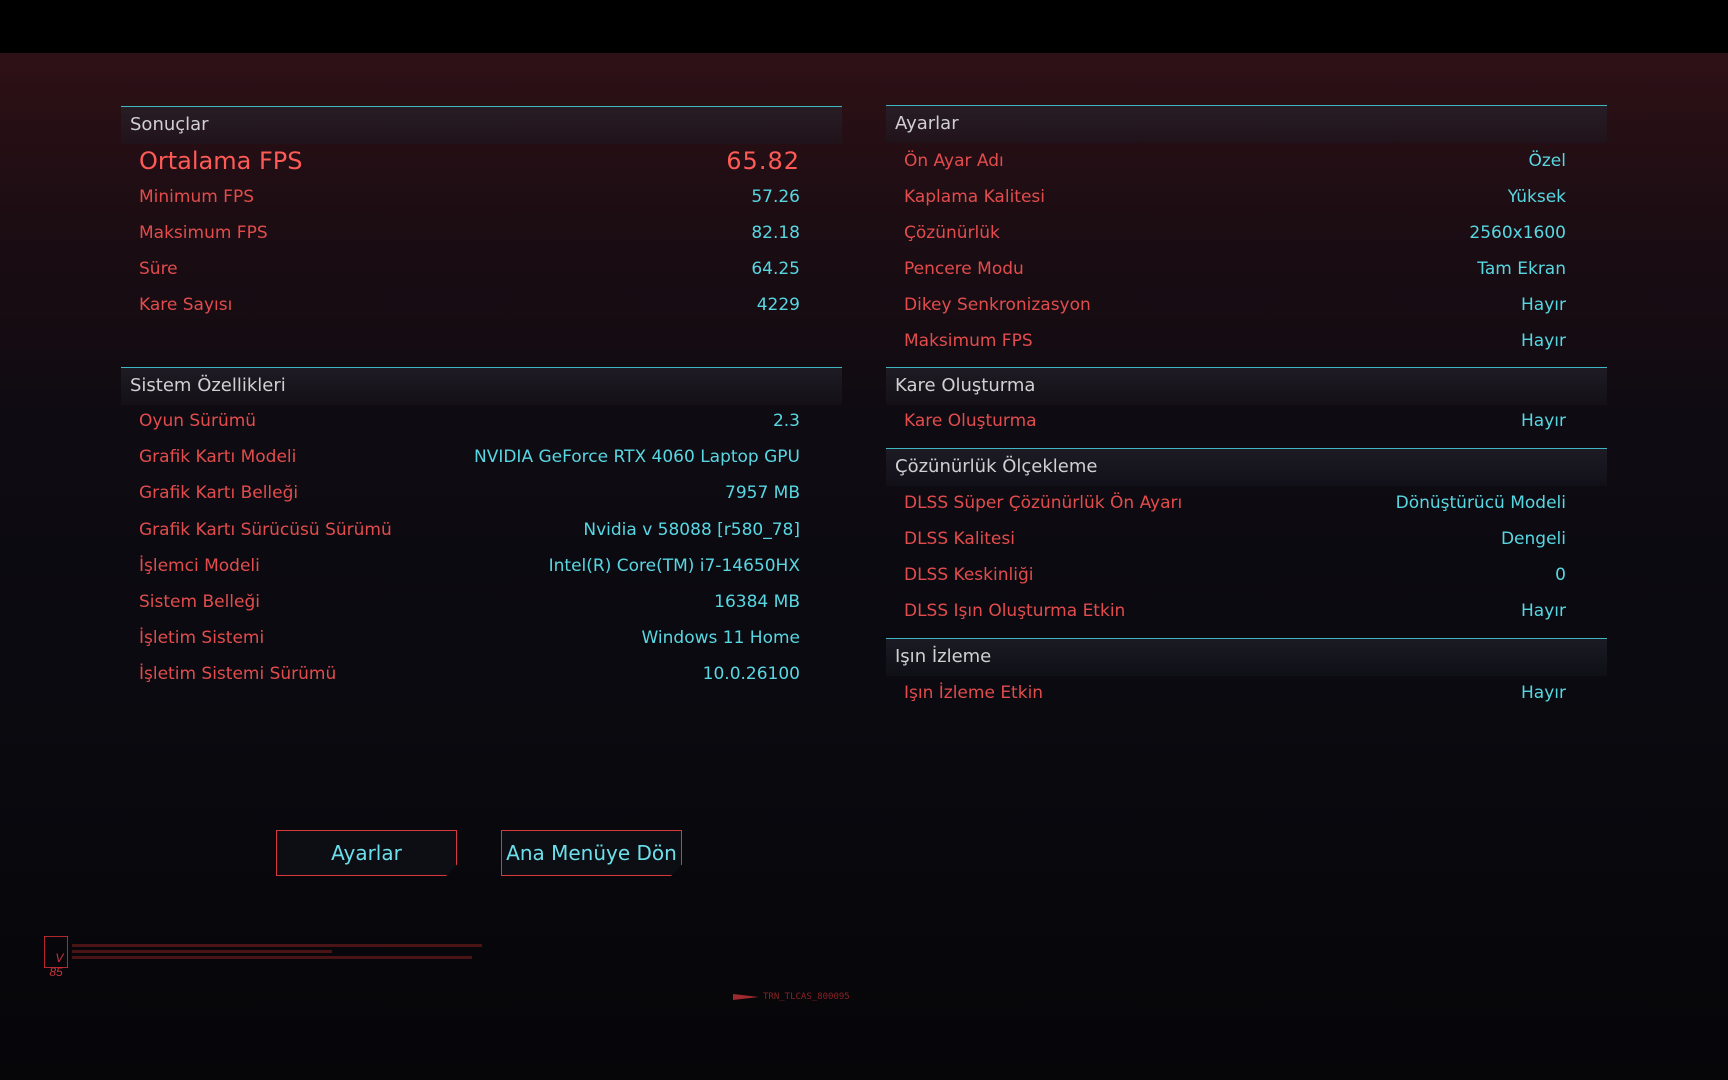 The height and width of the screenshot is (1080, 1728). What do you see at coordinates (1480, 503) in the screenshot?
I see `row-value: Dönüştürücü Modeli` at bounding box center [1480, 503].